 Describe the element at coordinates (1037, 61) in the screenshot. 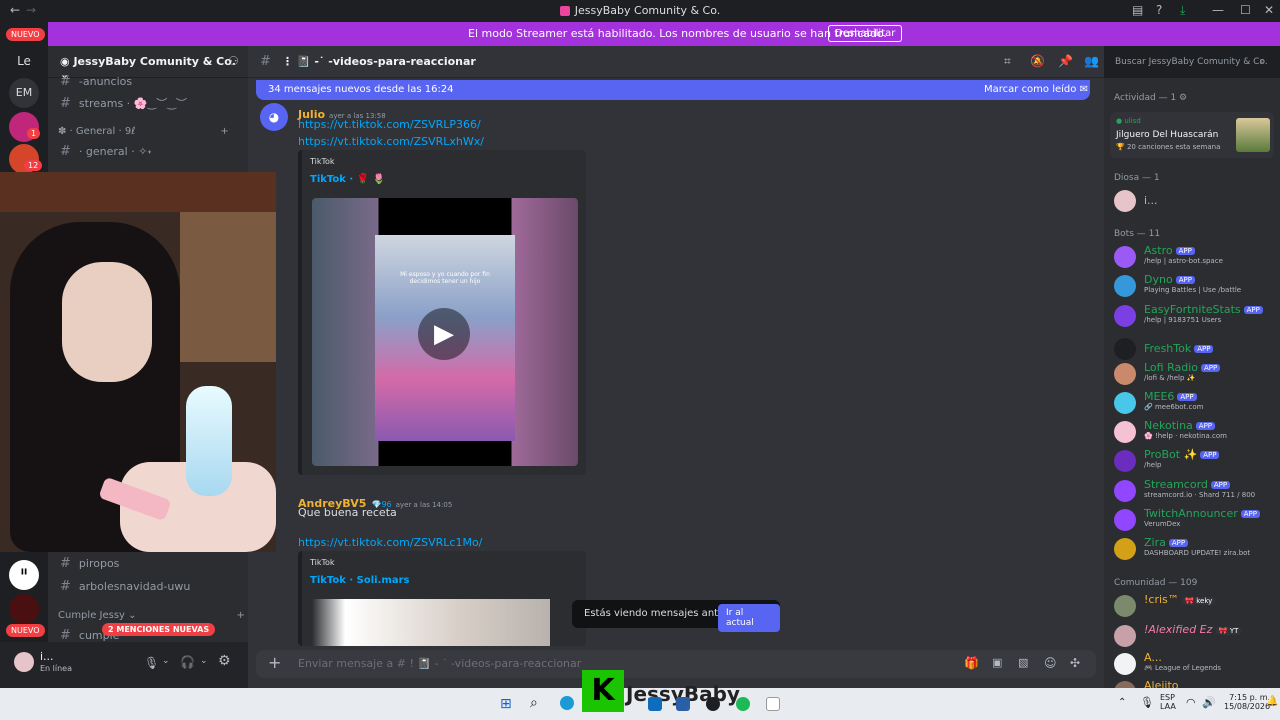

I see `mute-bell-icon: 🔕` at that location.